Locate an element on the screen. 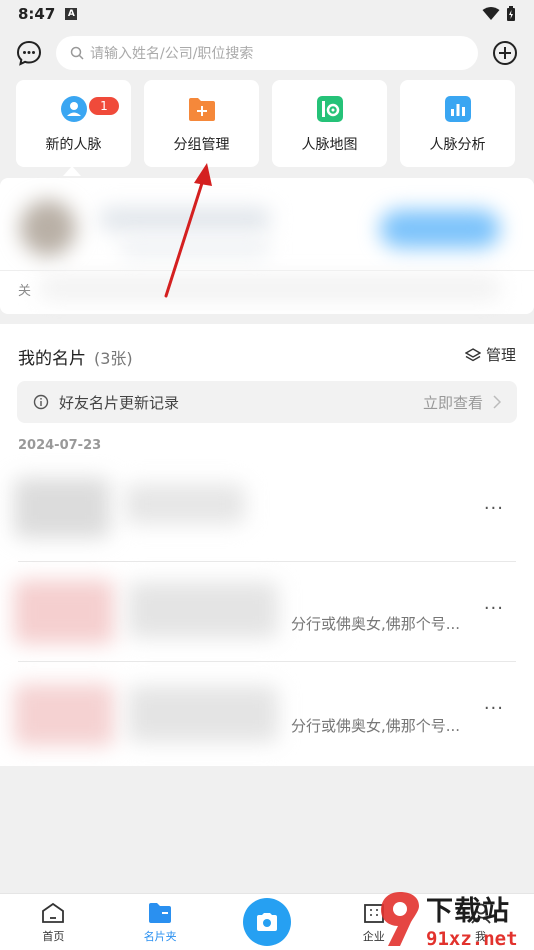 The height and width of the screenshot is (950, 534). tile-label: 人脉地图 is located at coordinates (329, 144).